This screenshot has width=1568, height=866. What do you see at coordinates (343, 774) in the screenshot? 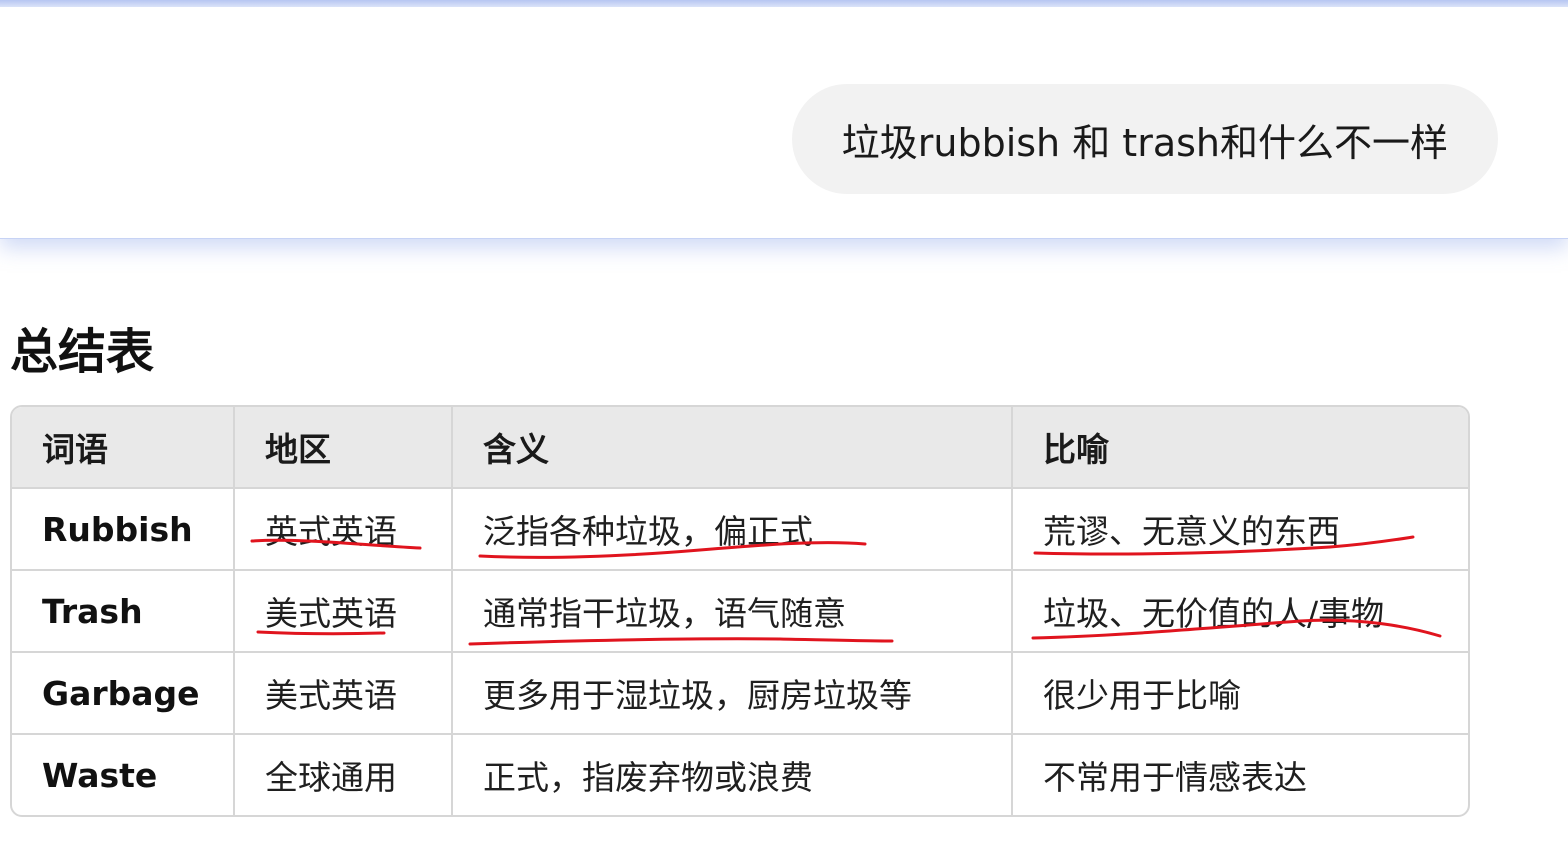
I see `cell-region: 全球通用` at bounding box center [343, 774].